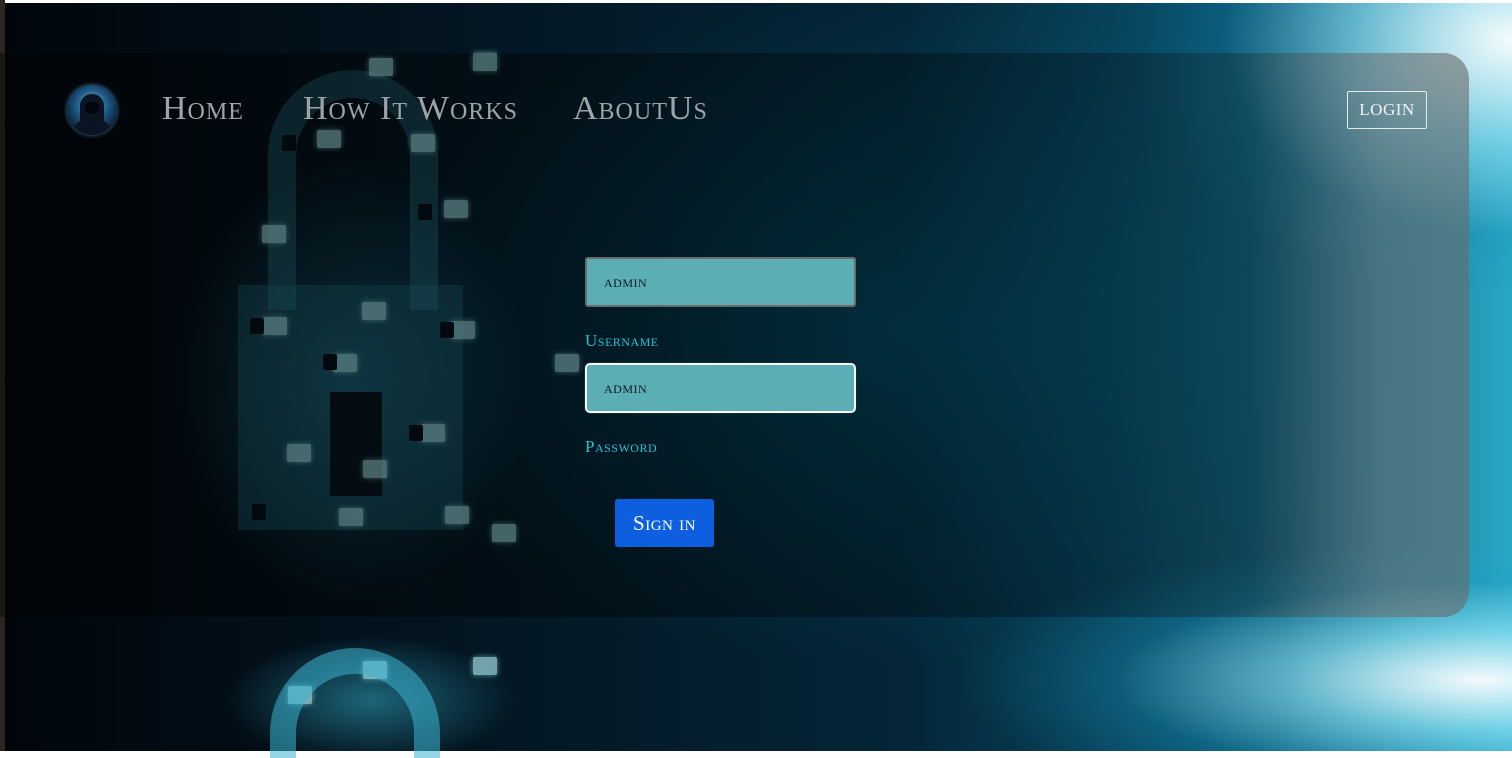 This screenshot has height=758, width=1512. What do you see at coordinates (720, 282) in the screenshot?
I see `username-input` at bounding box center [720, 282].